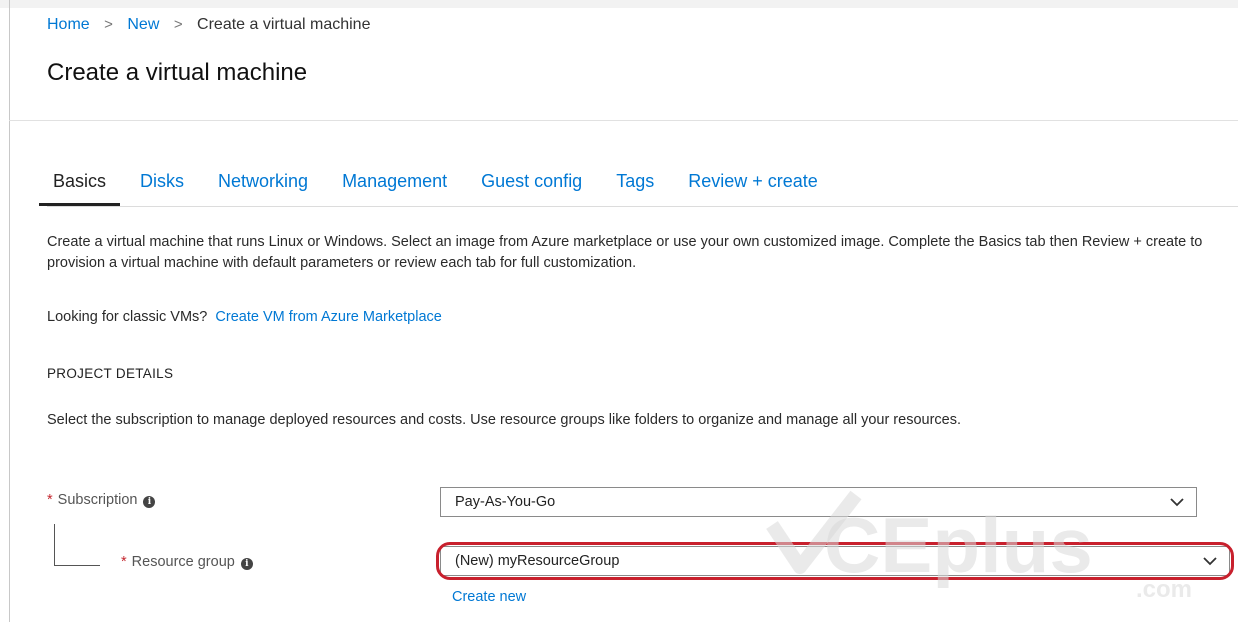  What do you see at coordinates (489, 597) in the screenshot?
I see `create-new-resource-group-link: Create new` at bounding box center [489, 597].